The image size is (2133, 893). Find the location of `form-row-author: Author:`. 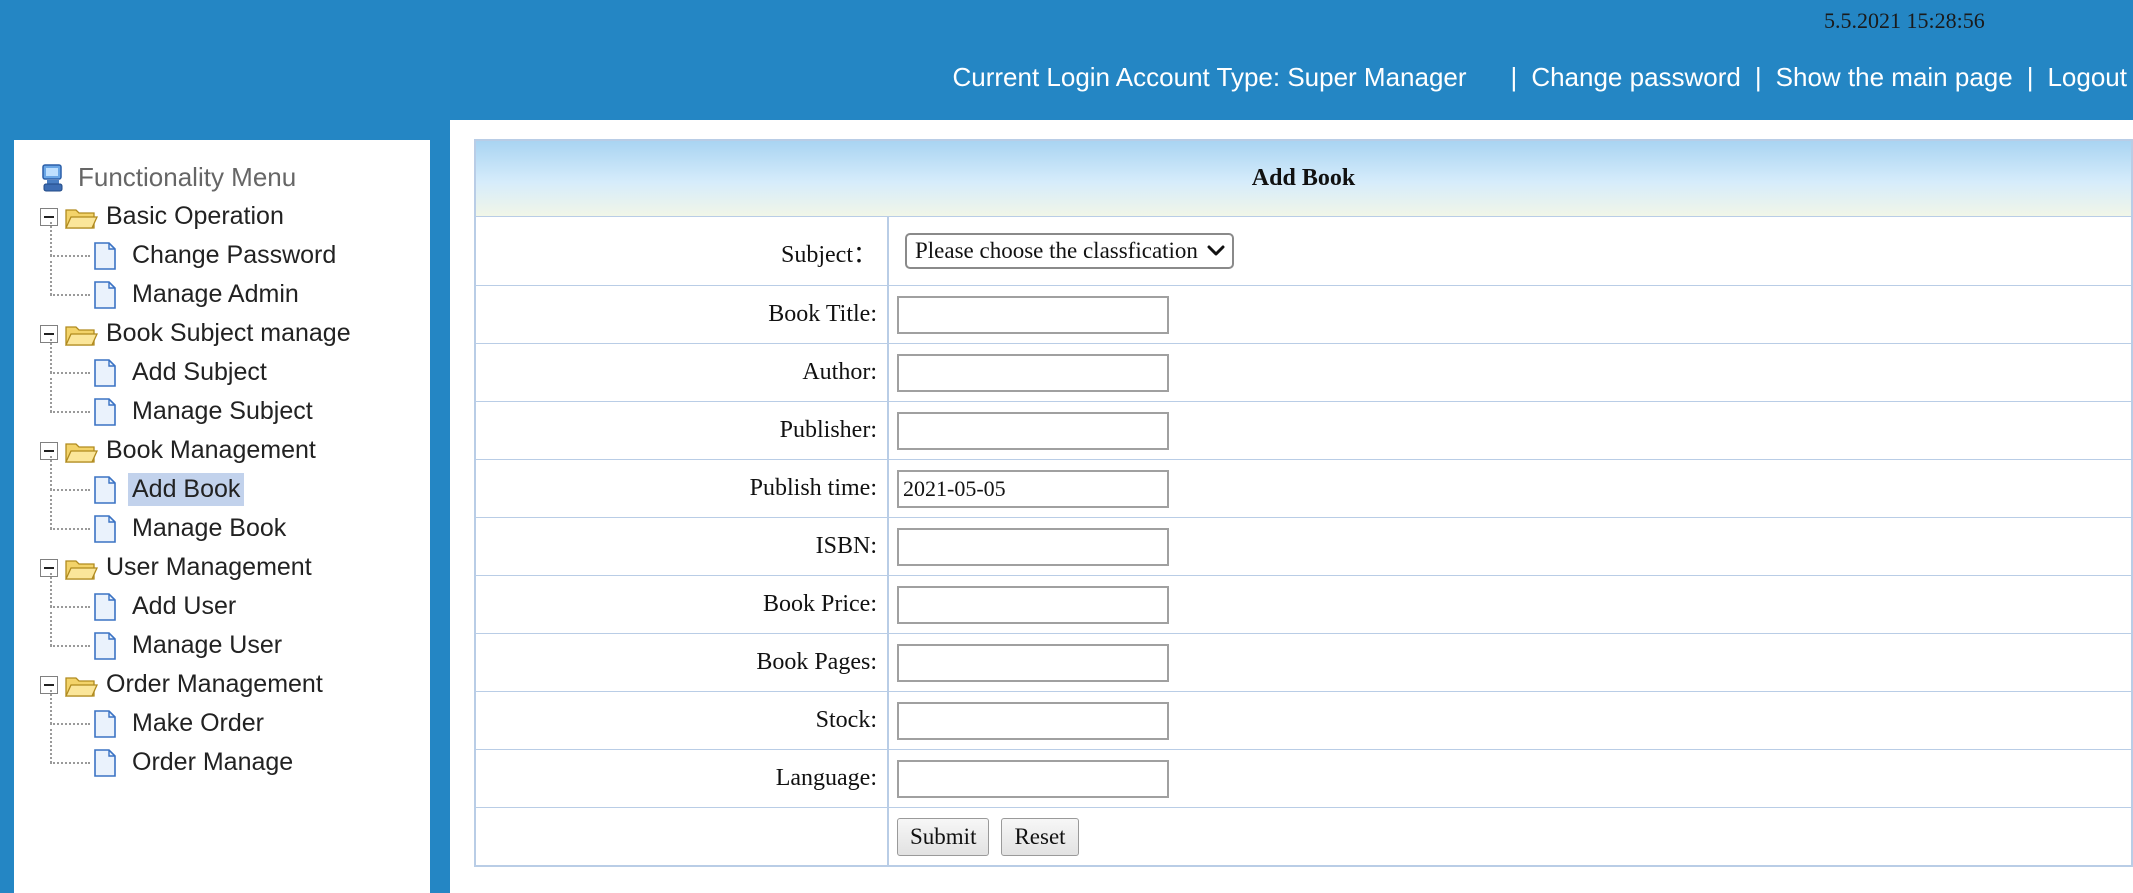

form-row-author: Author: is located at coordinates (1303, 372).